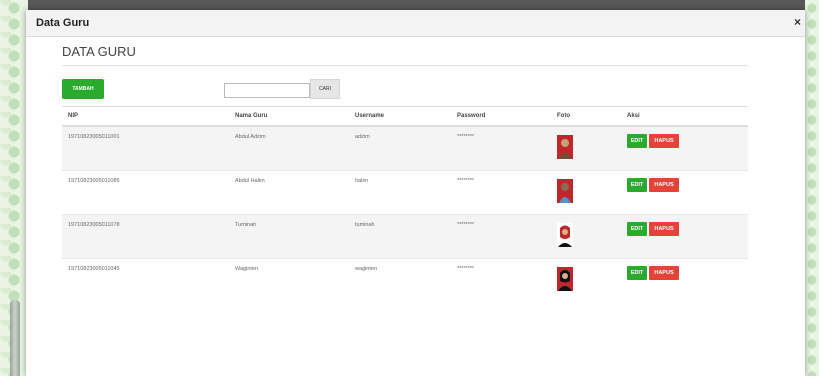 Image resolution: width=819 pixels, height=376 pixels. I want to click on column-header-foto: Foto, so click(586, 116).